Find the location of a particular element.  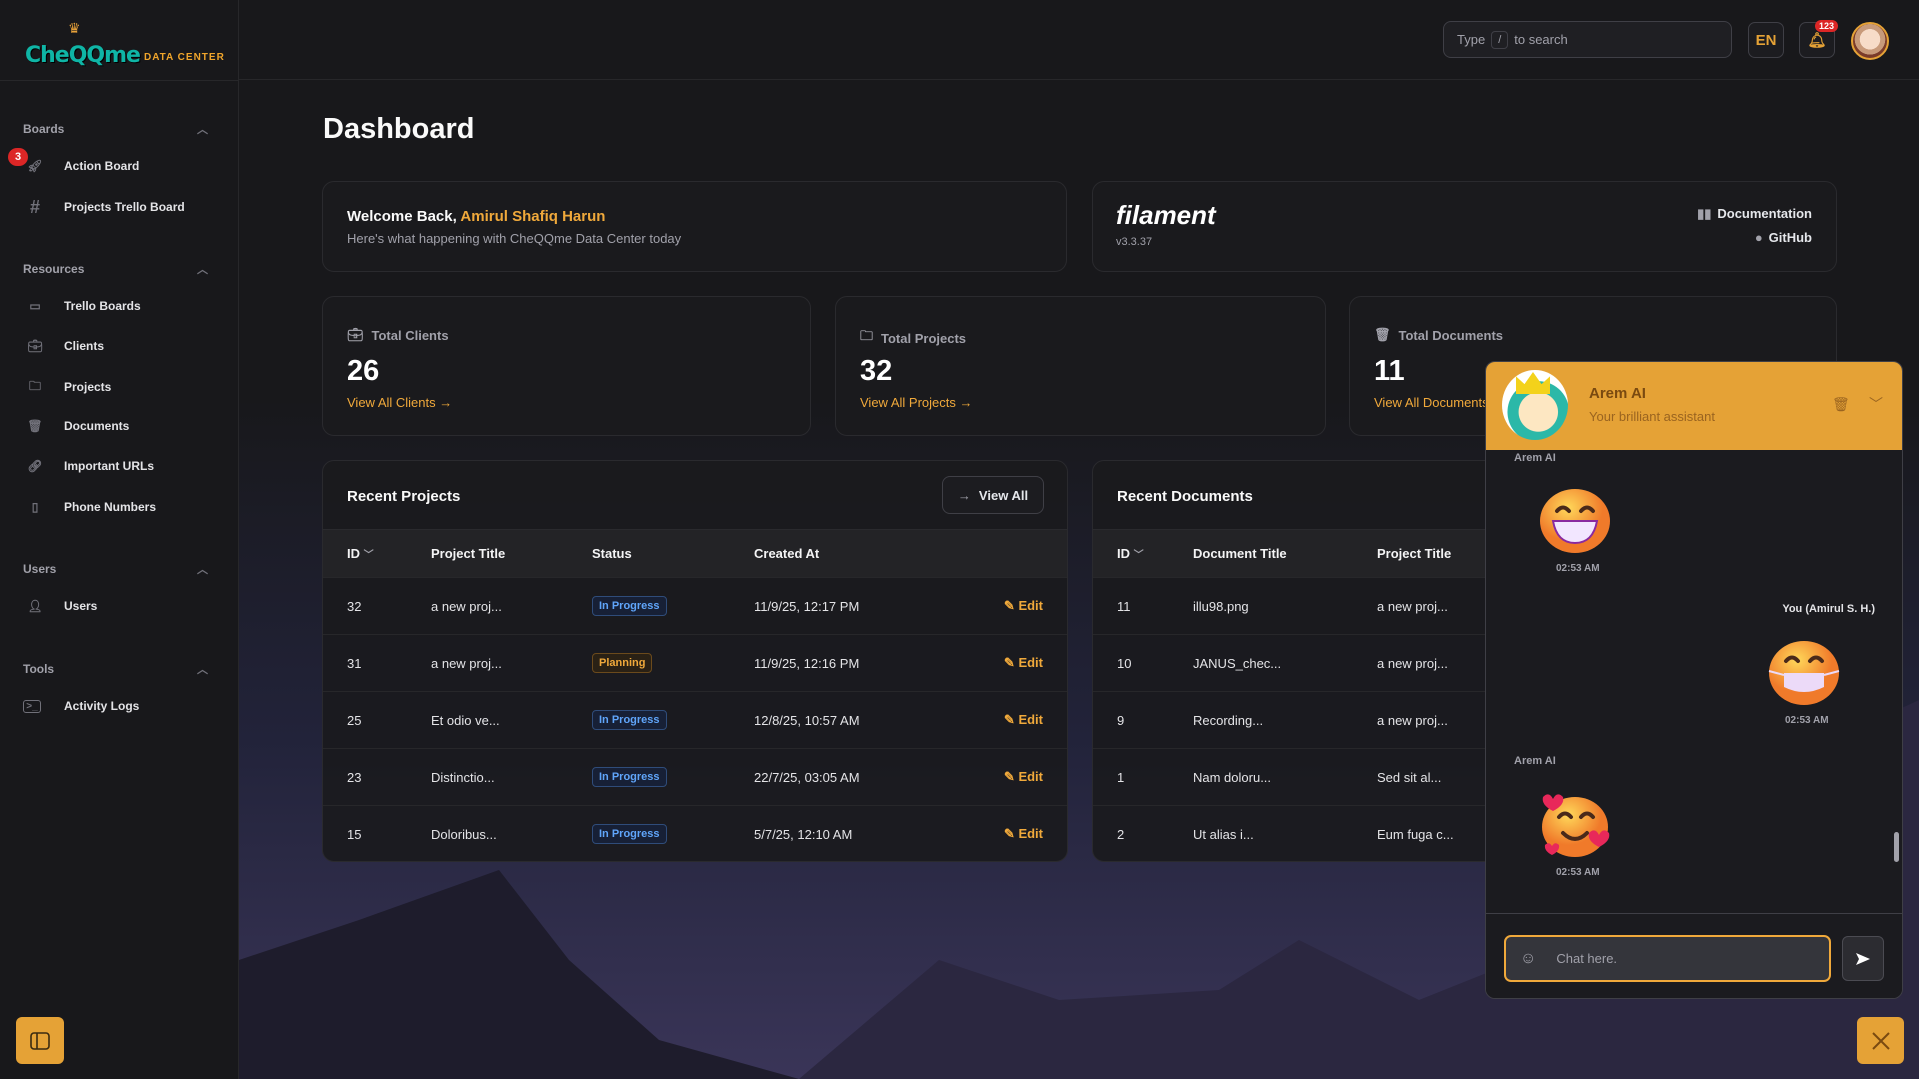

app-logo: ♛ CheQQme DATA CENTER is located at coordinates (125, 44).